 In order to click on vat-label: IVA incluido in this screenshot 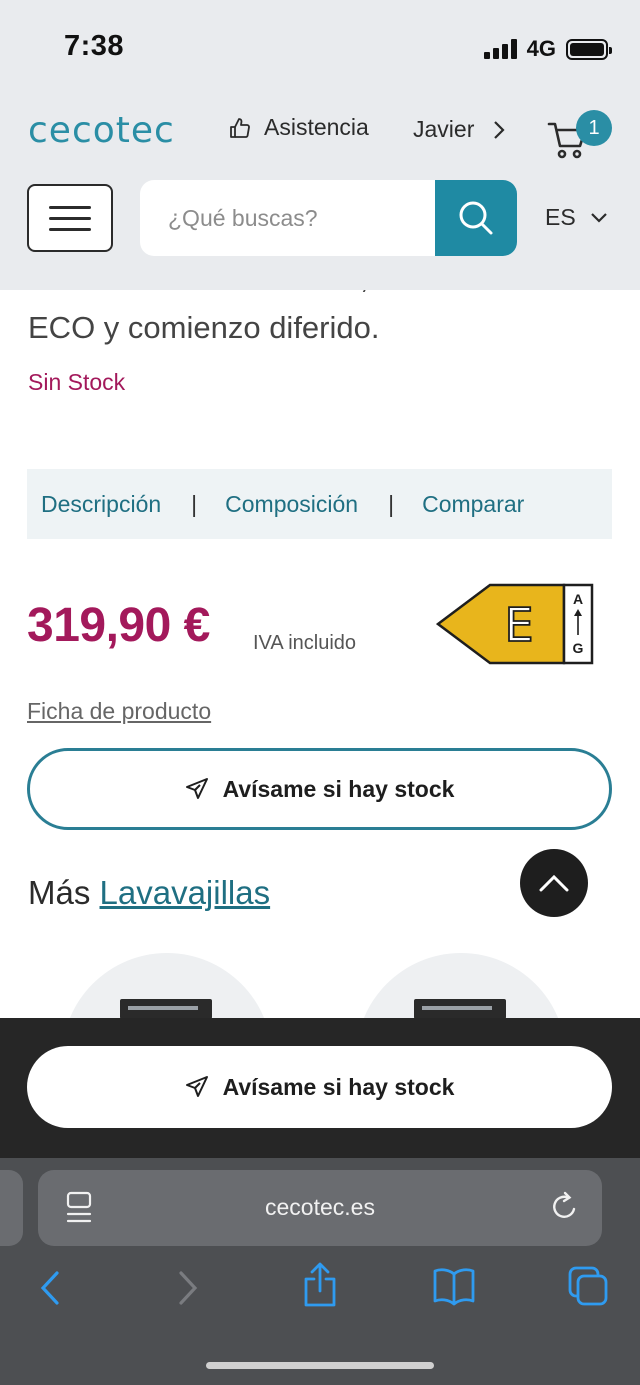, I will do `click(305, 643)`.